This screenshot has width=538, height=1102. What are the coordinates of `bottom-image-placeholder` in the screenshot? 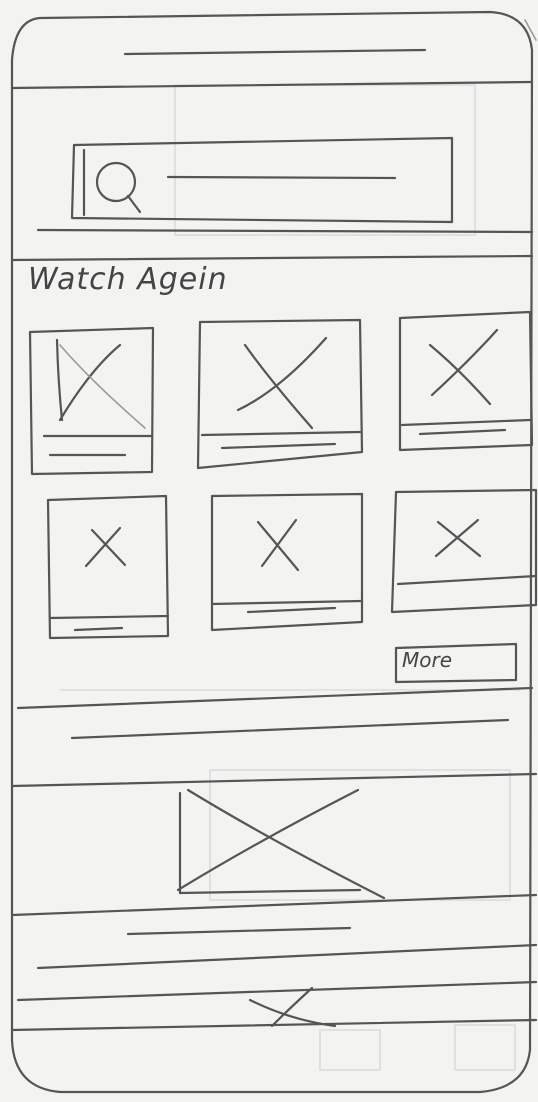 It's located at (292, 1007).